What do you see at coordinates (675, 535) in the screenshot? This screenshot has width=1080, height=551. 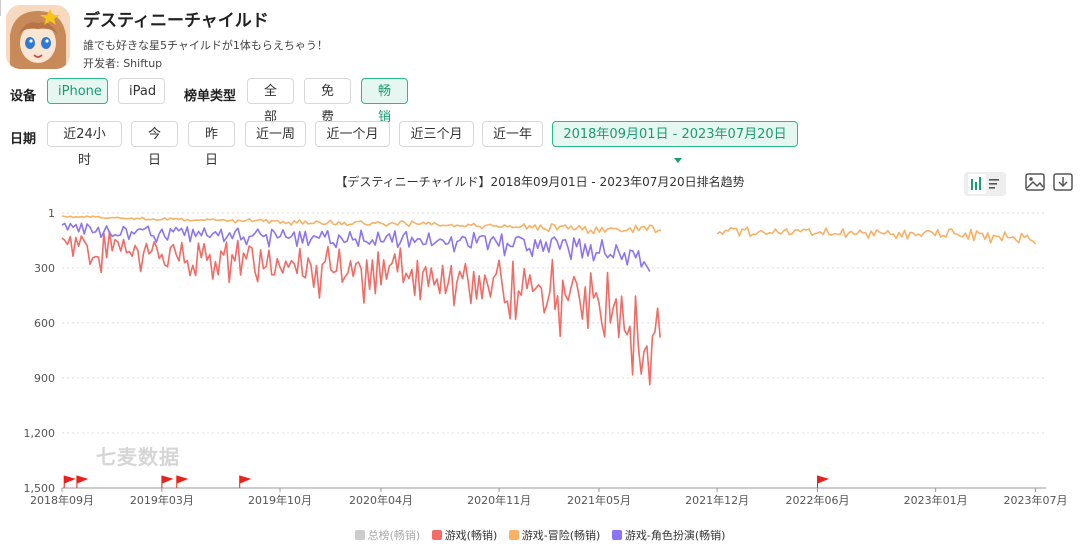 I see `legend-label: 游戏-角色扮演(畅销)` at bounding box center [675, 535].